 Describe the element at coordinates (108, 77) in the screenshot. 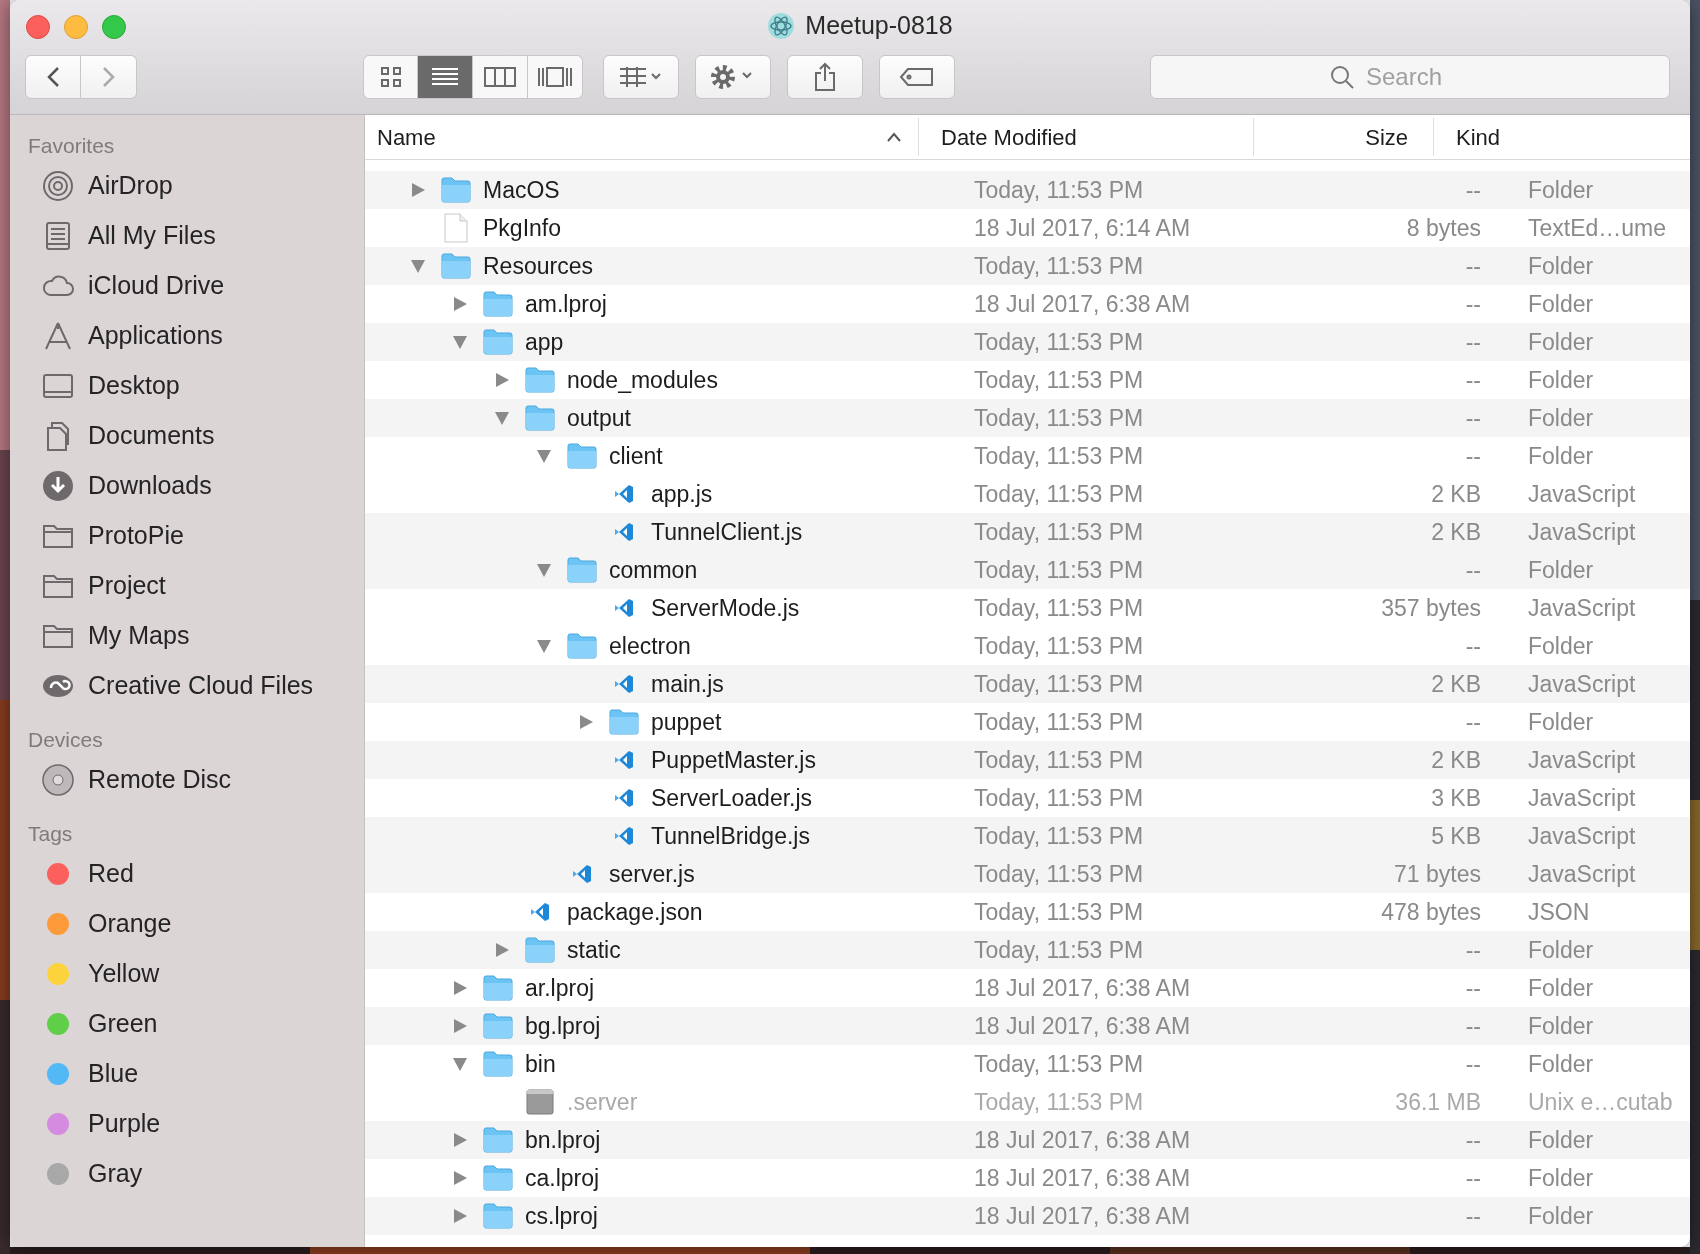

I see `chevron-right-icon` at that location.